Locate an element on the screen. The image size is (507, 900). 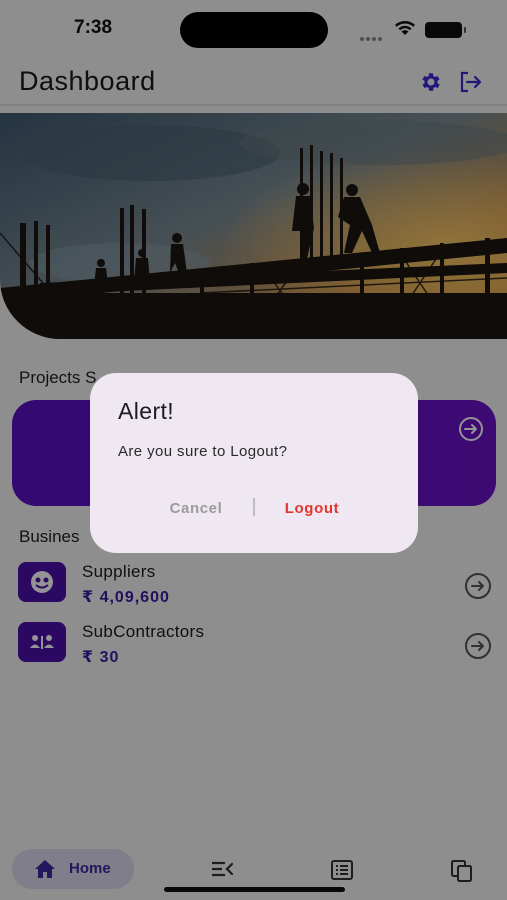
logout-confirm-button: Logout is located at coordinates (312, 508).